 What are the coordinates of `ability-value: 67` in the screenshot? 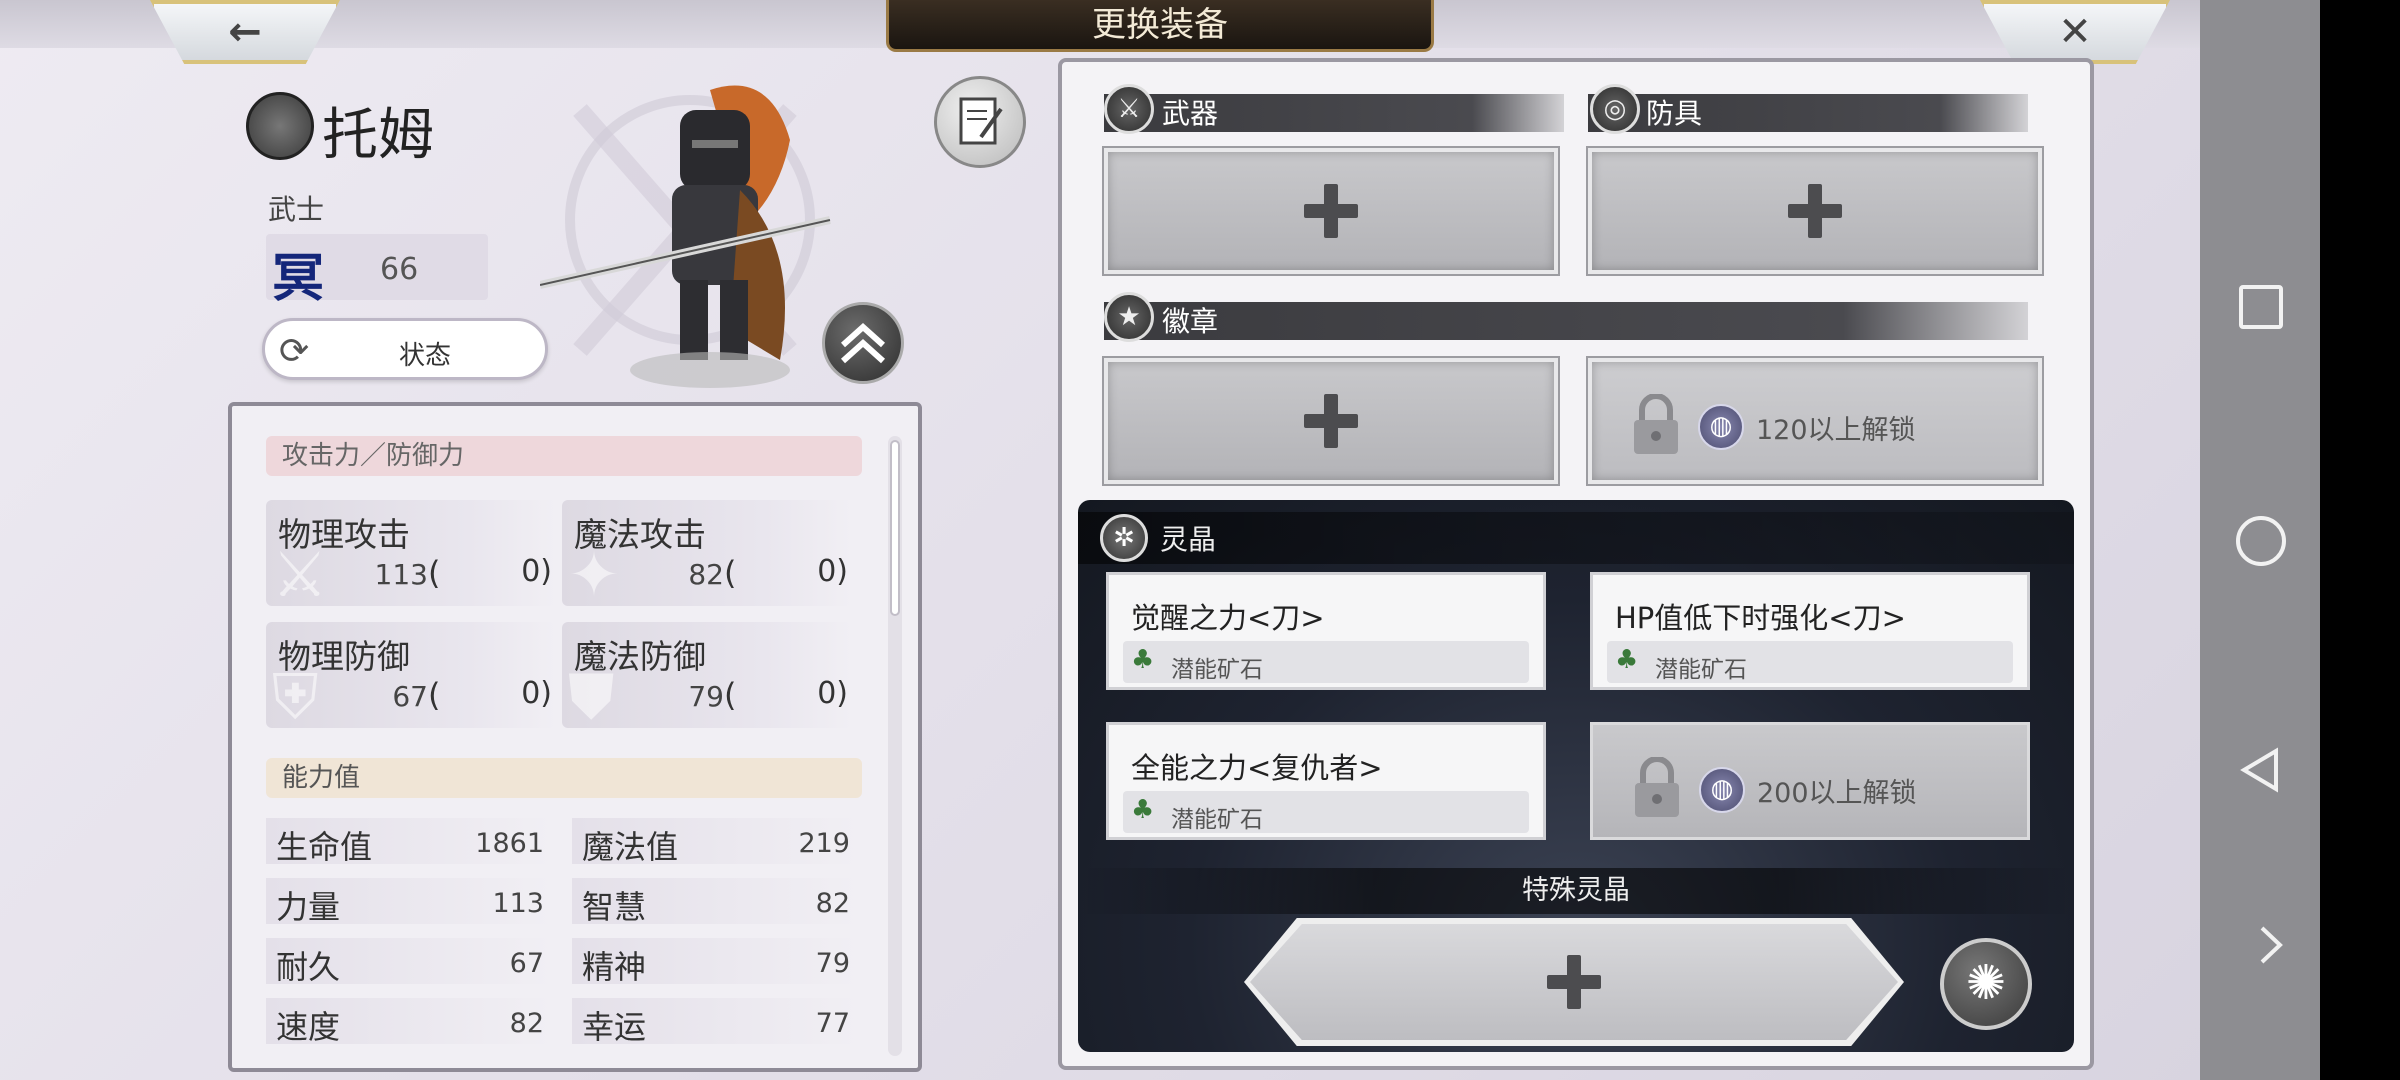 It's located at (526, 963).